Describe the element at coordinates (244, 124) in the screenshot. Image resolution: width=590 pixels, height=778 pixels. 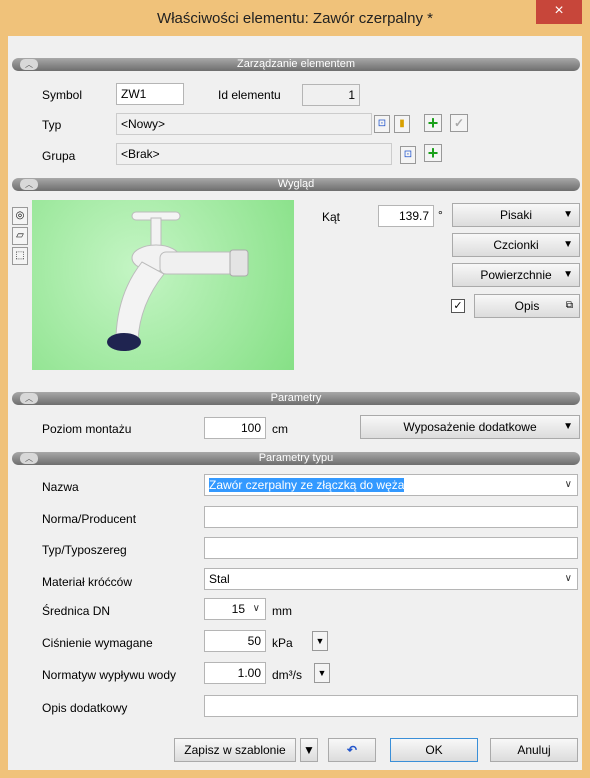
I see `typ-field: <Nowy>` at that location.